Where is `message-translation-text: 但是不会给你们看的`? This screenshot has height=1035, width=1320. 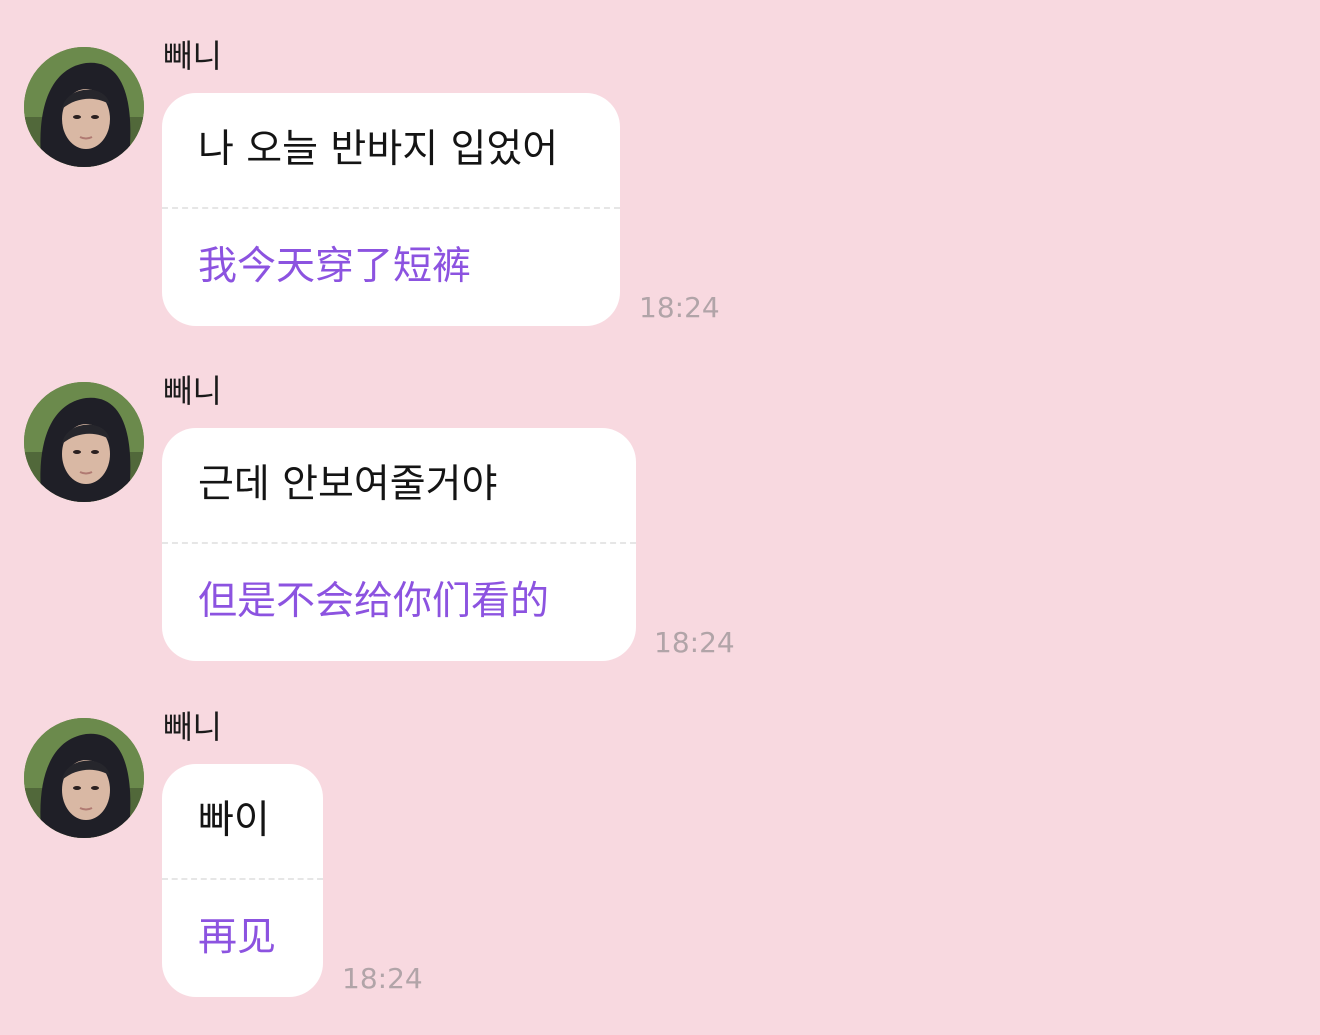
message-translation-text: 但是不会给你们看的 is located at coordinates (374, 601).